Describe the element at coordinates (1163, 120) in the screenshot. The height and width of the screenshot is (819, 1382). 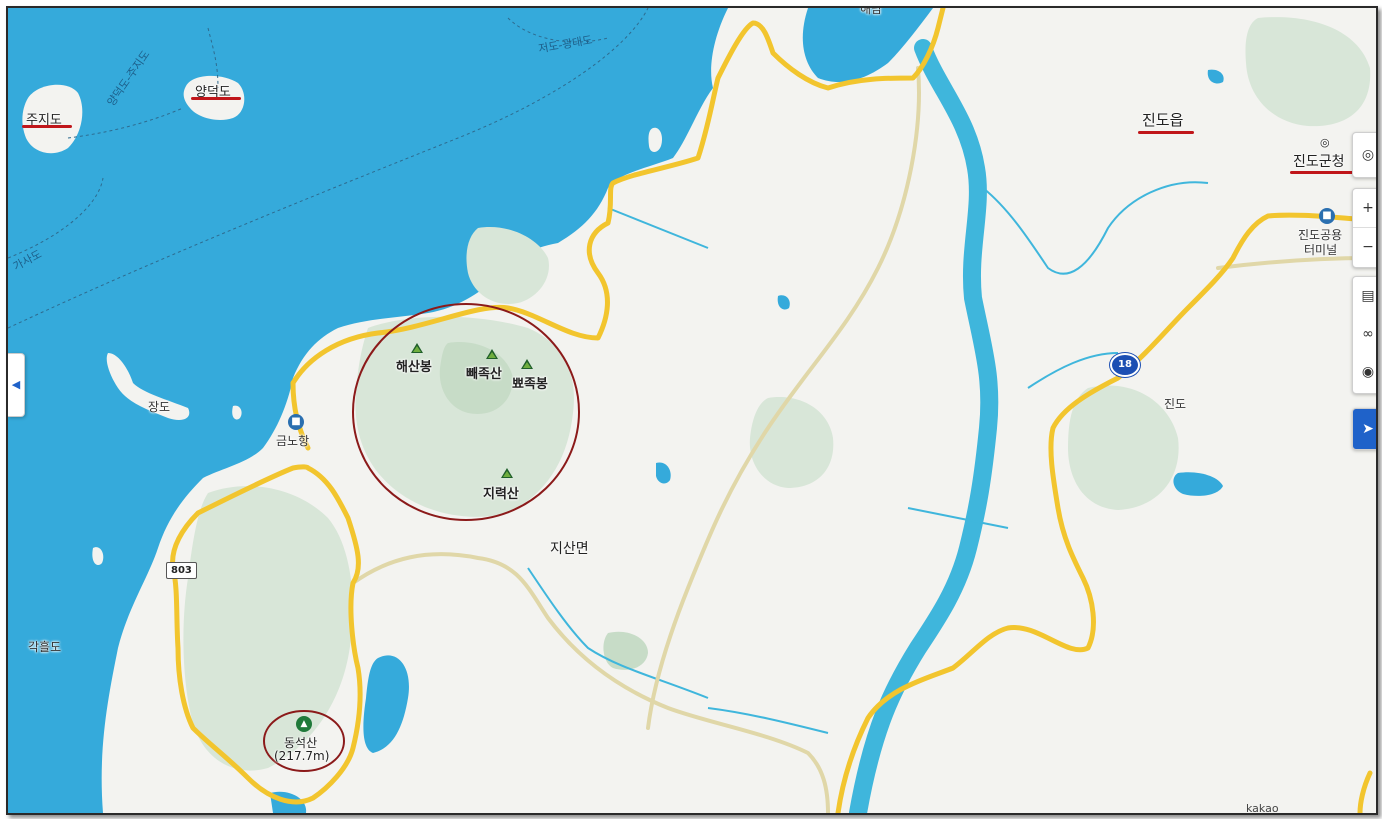
I see `label-jindo-eup: 진도읍` at that location.